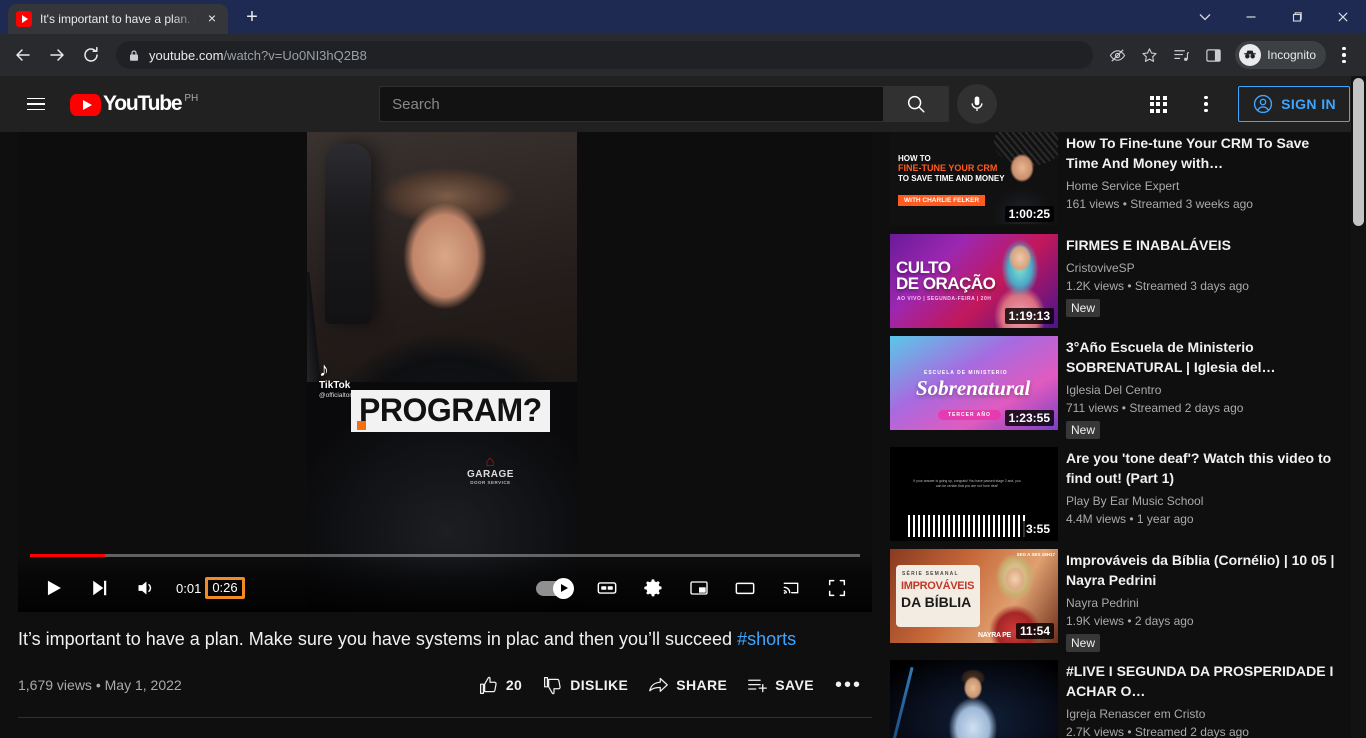 Image resolution: width=1366 pixels, height=738 pixels. What do you see at coordinates (118, 19) in the screenshot?
I see `browser-tab: It's important to have a plan. Mak ×` at bounding box center [118, 19].